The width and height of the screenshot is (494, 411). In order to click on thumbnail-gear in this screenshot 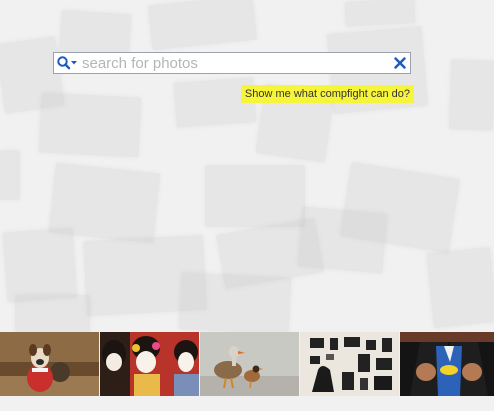, I will do `click(349, 364)`.